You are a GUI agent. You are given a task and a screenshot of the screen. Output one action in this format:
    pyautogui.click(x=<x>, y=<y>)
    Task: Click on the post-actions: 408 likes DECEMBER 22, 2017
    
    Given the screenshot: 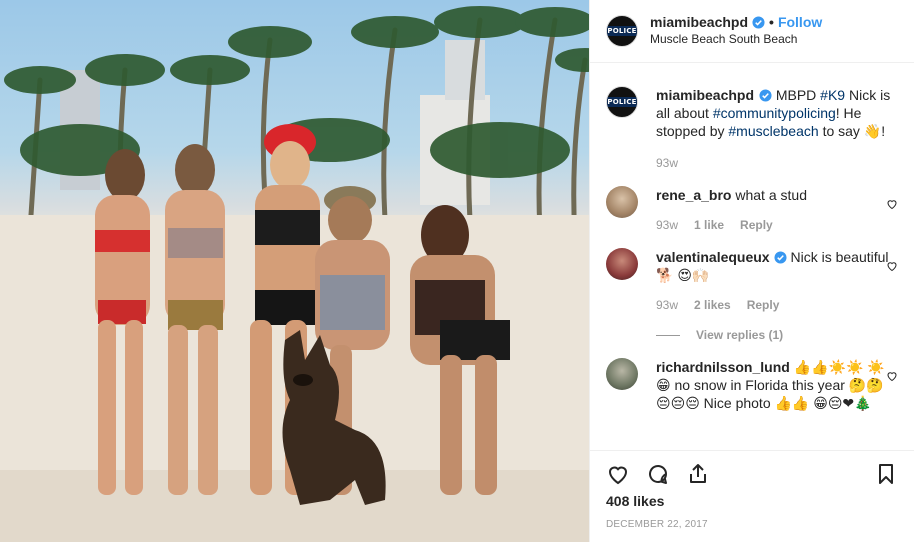 What is the action you would take?
    pyautogui.click(x=752, y=490)
    